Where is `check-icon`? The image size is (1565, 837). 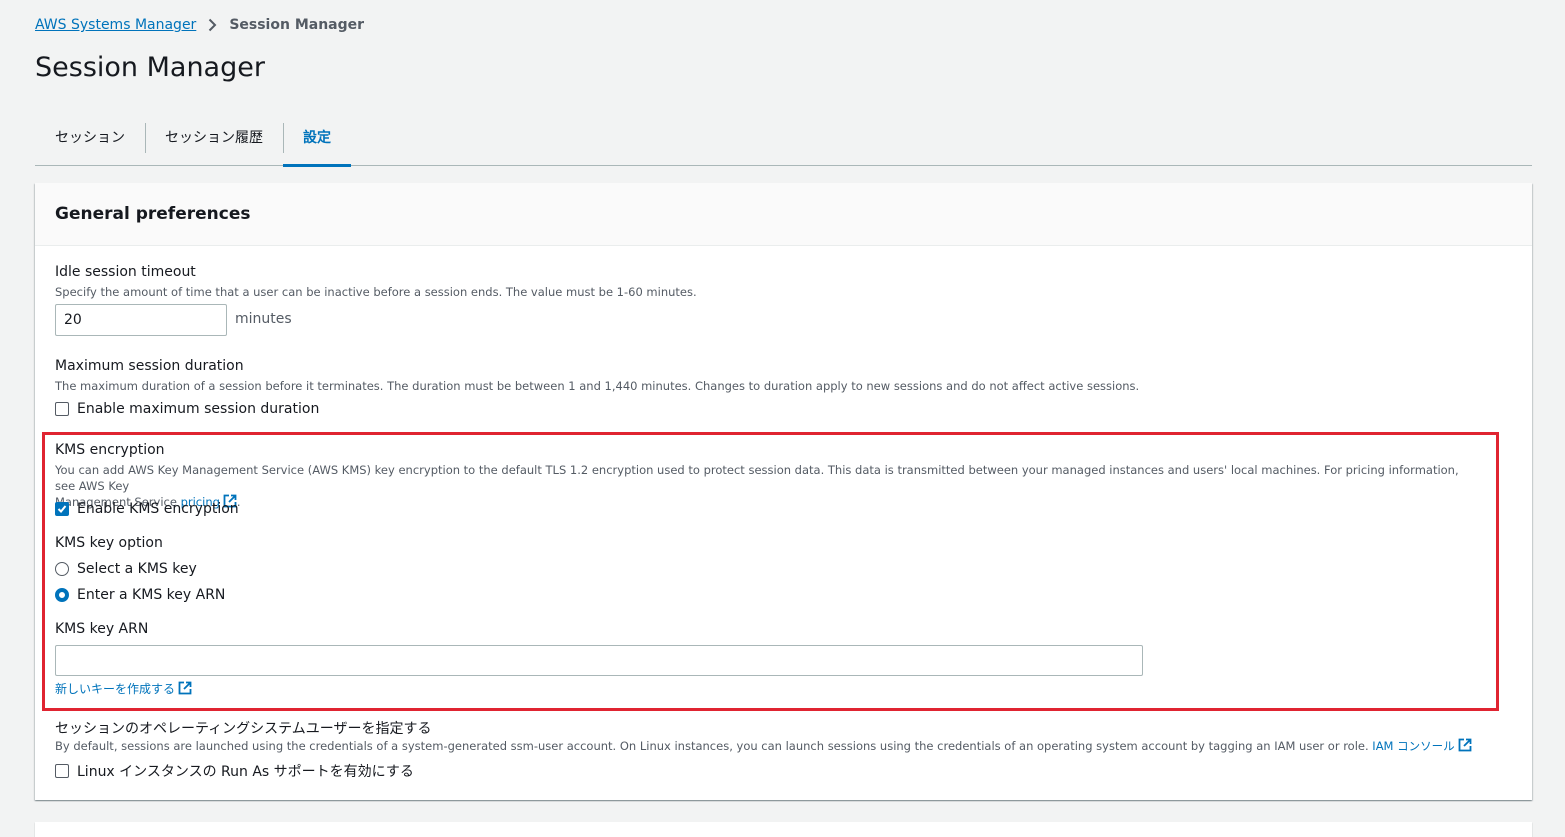 check-icon is located at coordinates (62, 509).